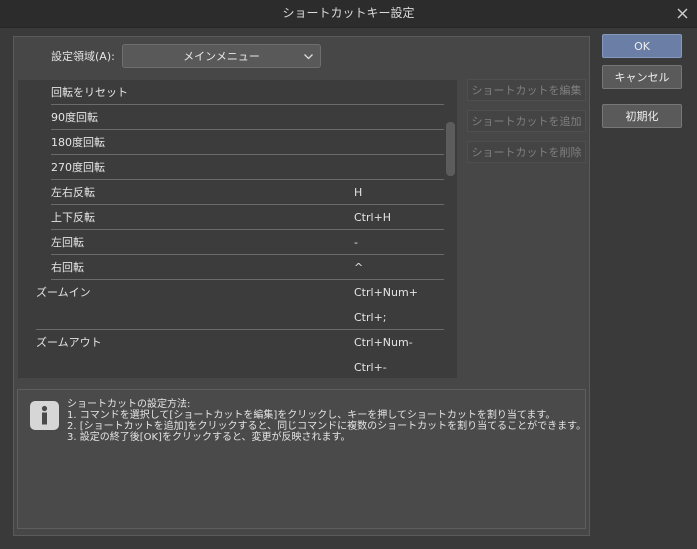 The image size is (697, 549). What do you see at coordinates (231, 267) in the screenshot?
I see `shortcut-row: 右回転 ^` at bounding box center [231, 267].